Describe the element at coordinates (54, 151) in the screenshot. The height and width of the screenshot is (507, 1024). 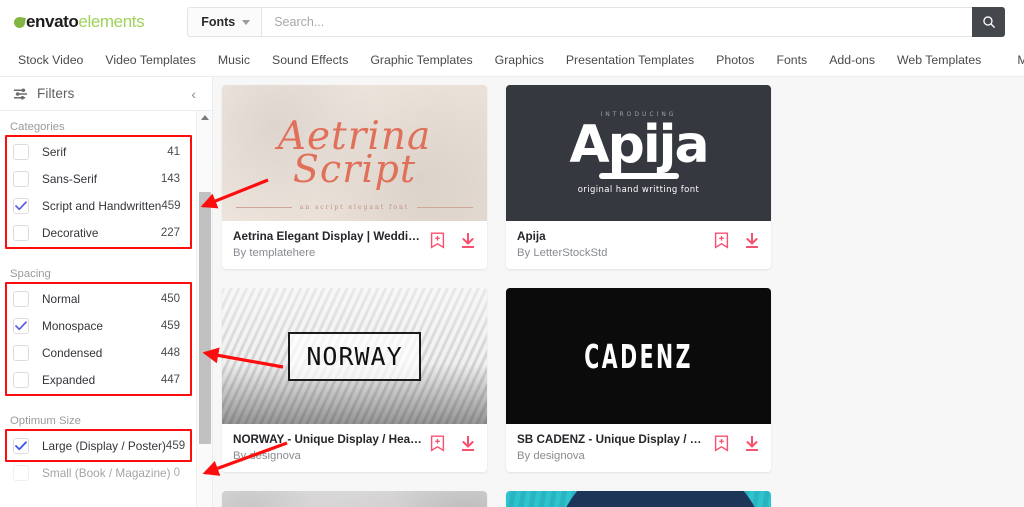
I see `filter-option-label: Serif` at that location.